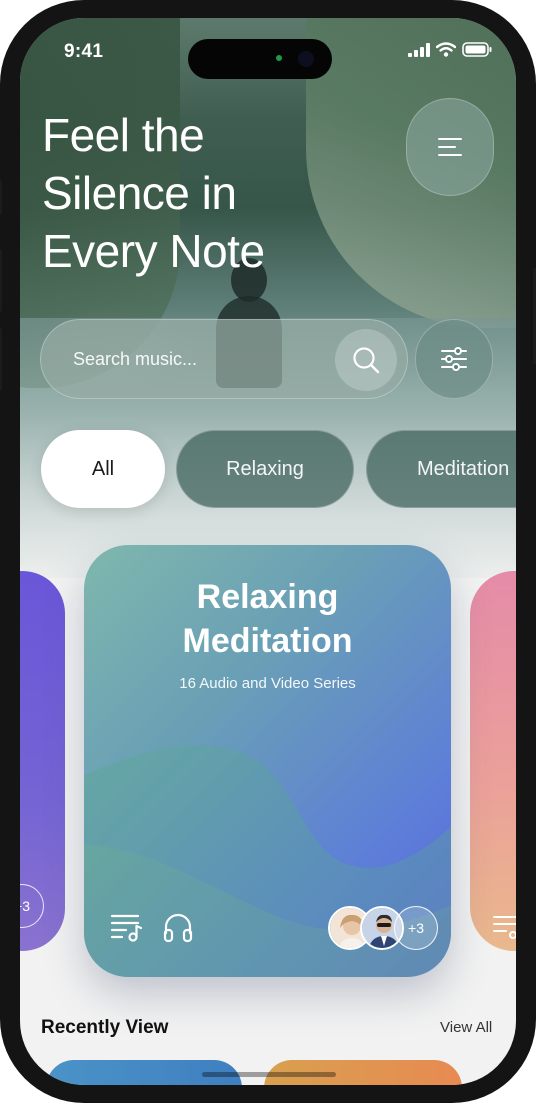 This screenshot has width=536, height=1103. What do you see at coordinates (477, 49) in the screenshot?
I see `battery-icon` at bounding box center [477, 49].